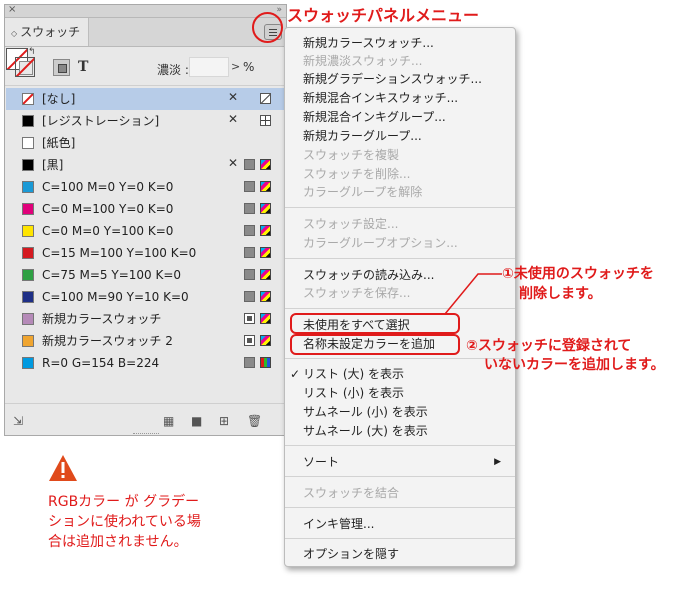 This screenshot has width=698, height=589. What do you see at coordinates (375, 344) in the screenshot?
I see `highlight-add-unnamed` at bounding box center [375, 344].